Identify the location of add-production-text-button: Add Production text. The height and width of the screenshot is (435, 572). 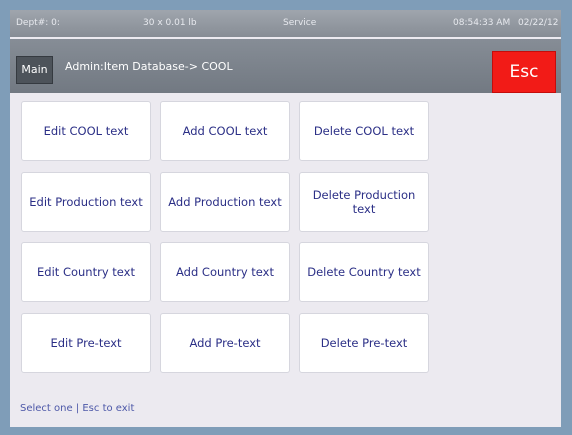
(225, 202).